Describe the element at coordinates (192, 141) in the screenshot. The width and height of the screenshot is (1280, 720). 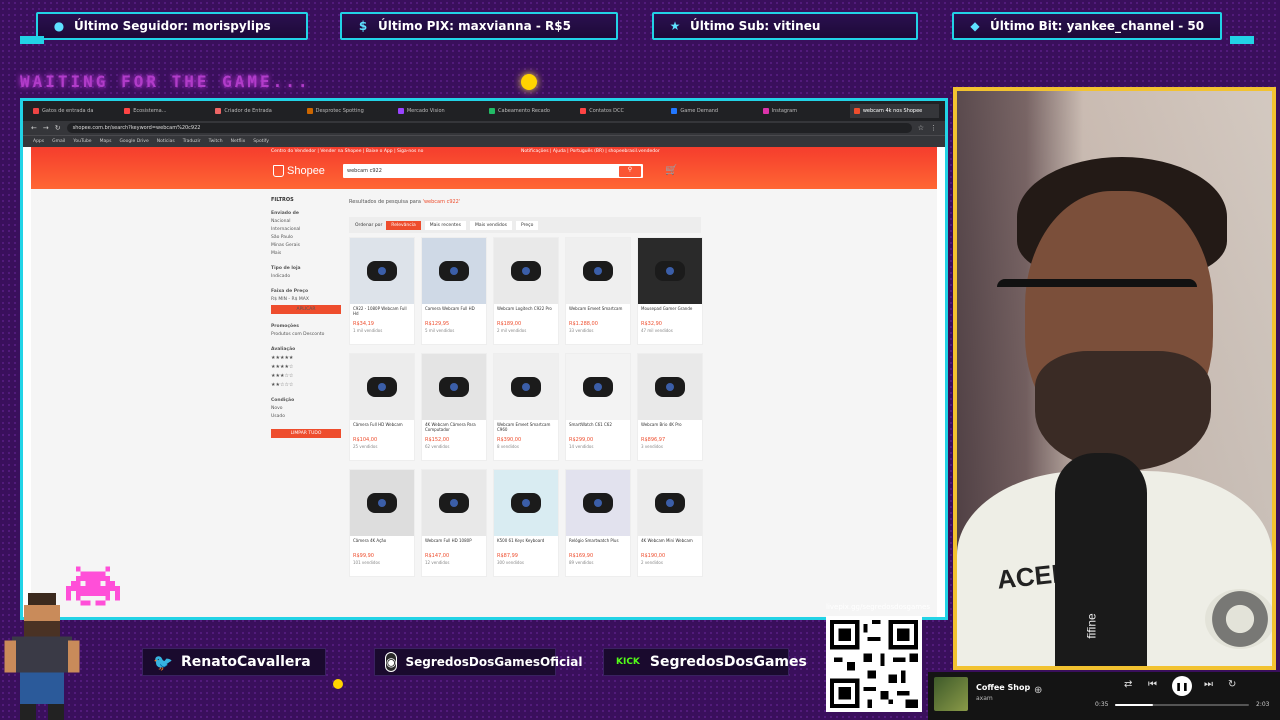
I see `bookmark: Traduzir` at that location.